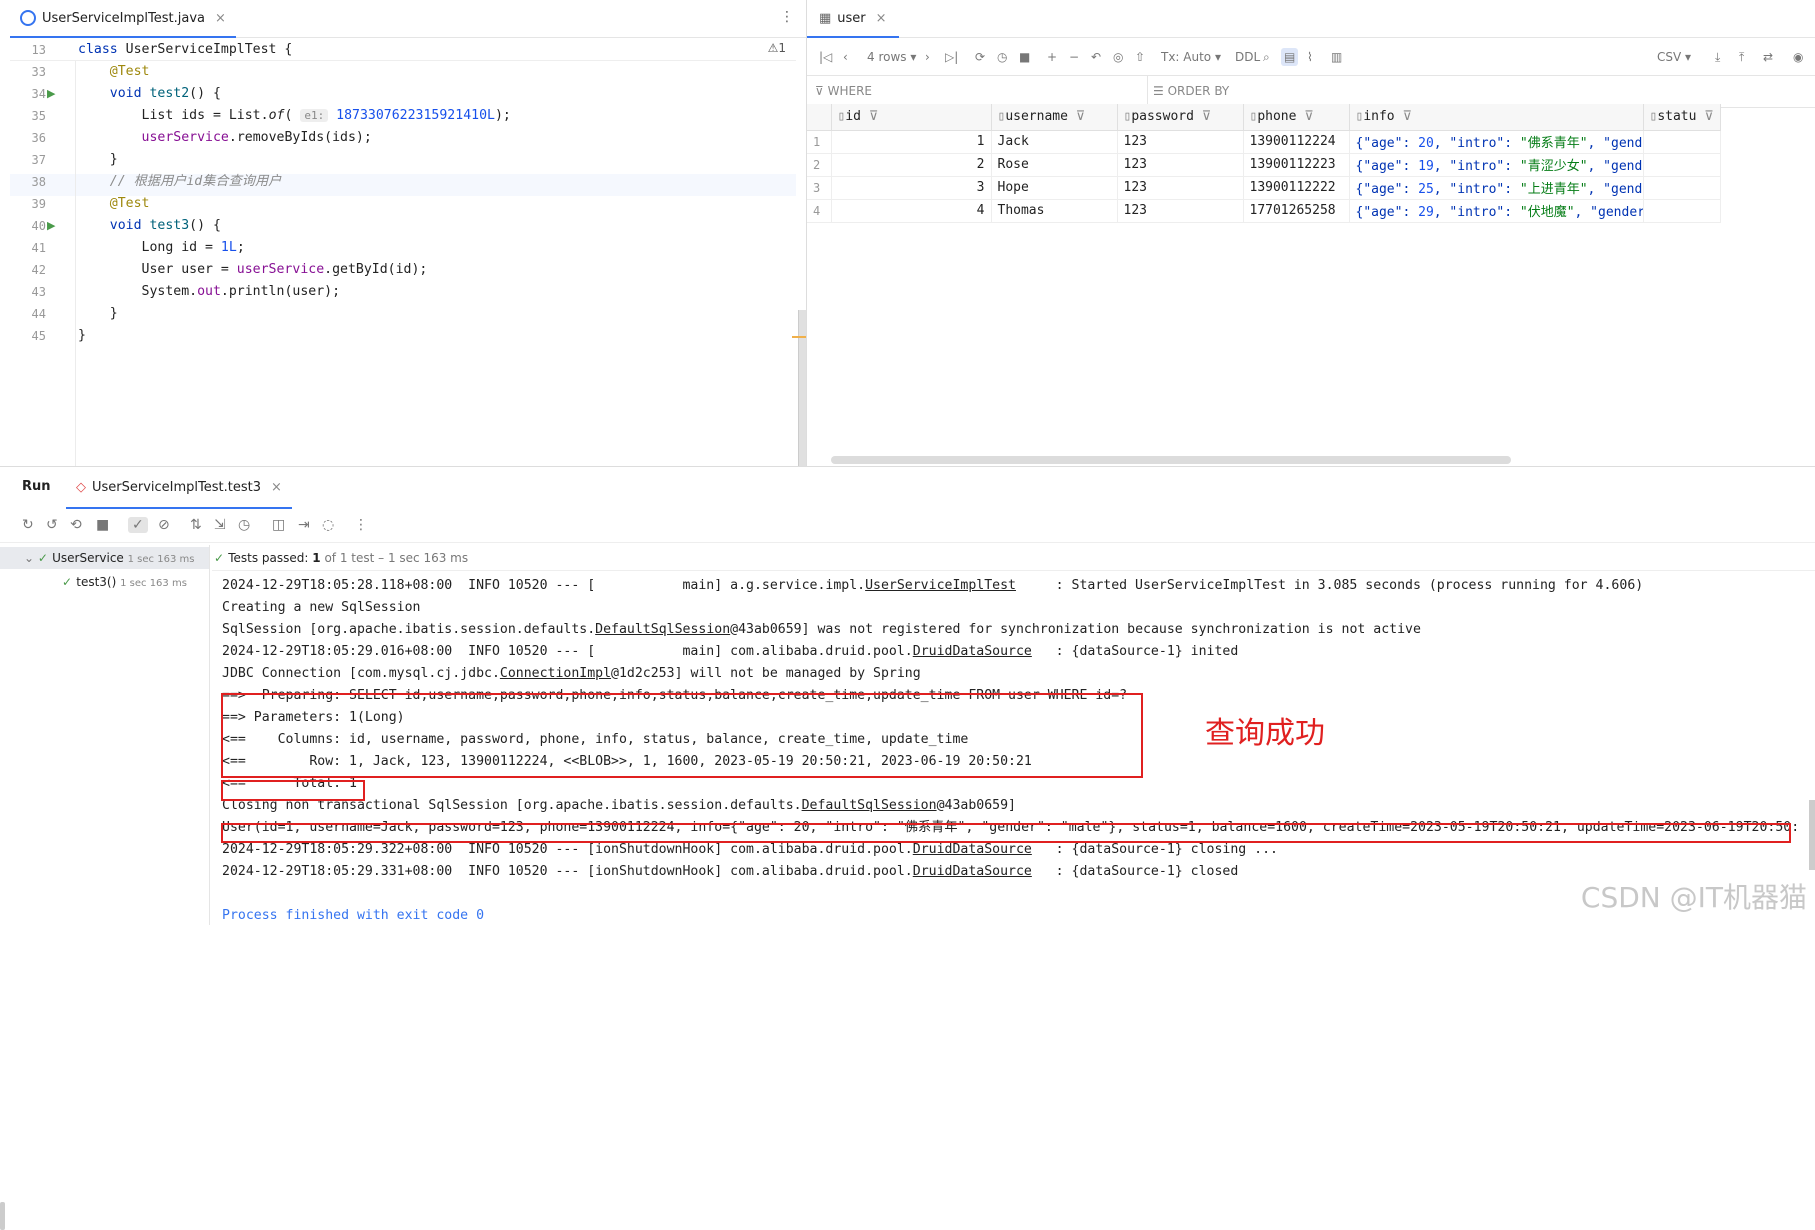  I want to click on eye-icon: ◉, so click(1798, 57).